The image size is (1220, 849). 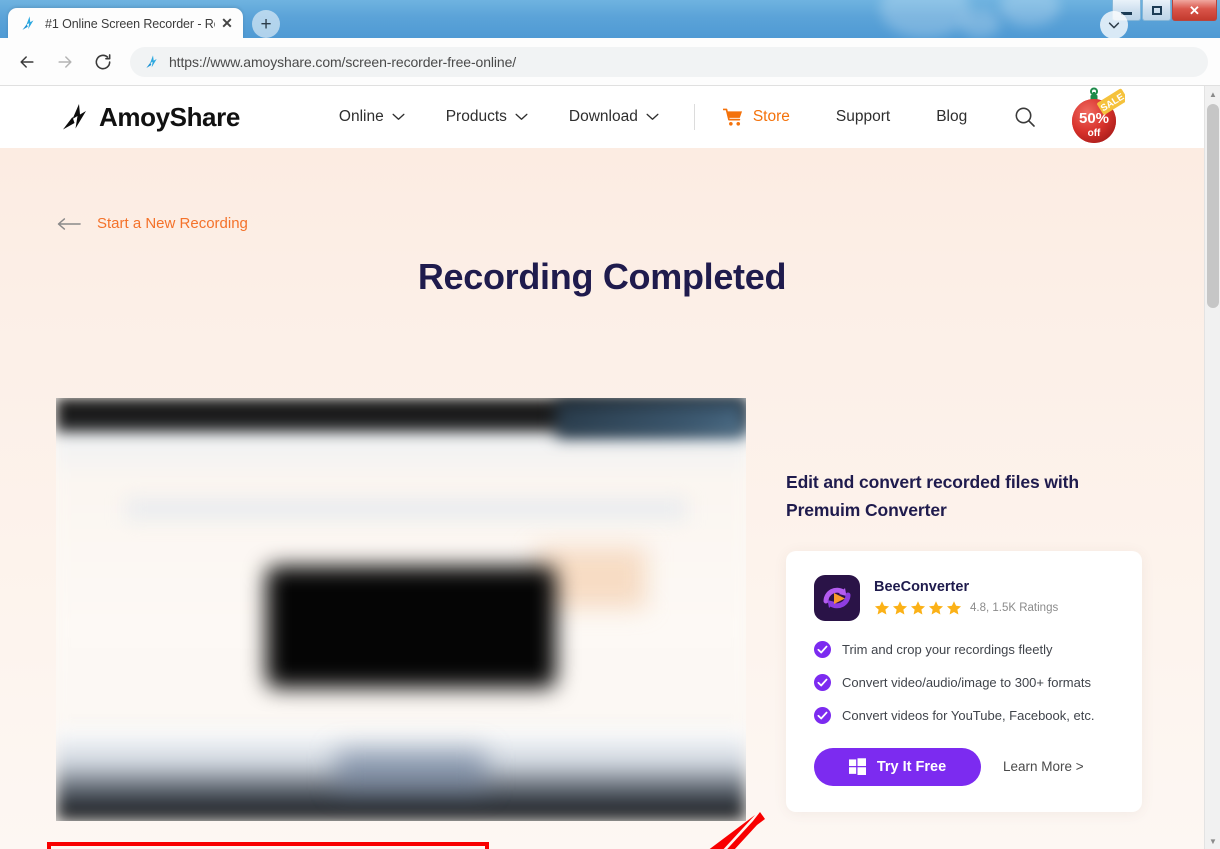 What do you see at coordinates (922, 587) in the screenshot?
I see `app-name: BeeConverter` at bounding box center [922, 587].